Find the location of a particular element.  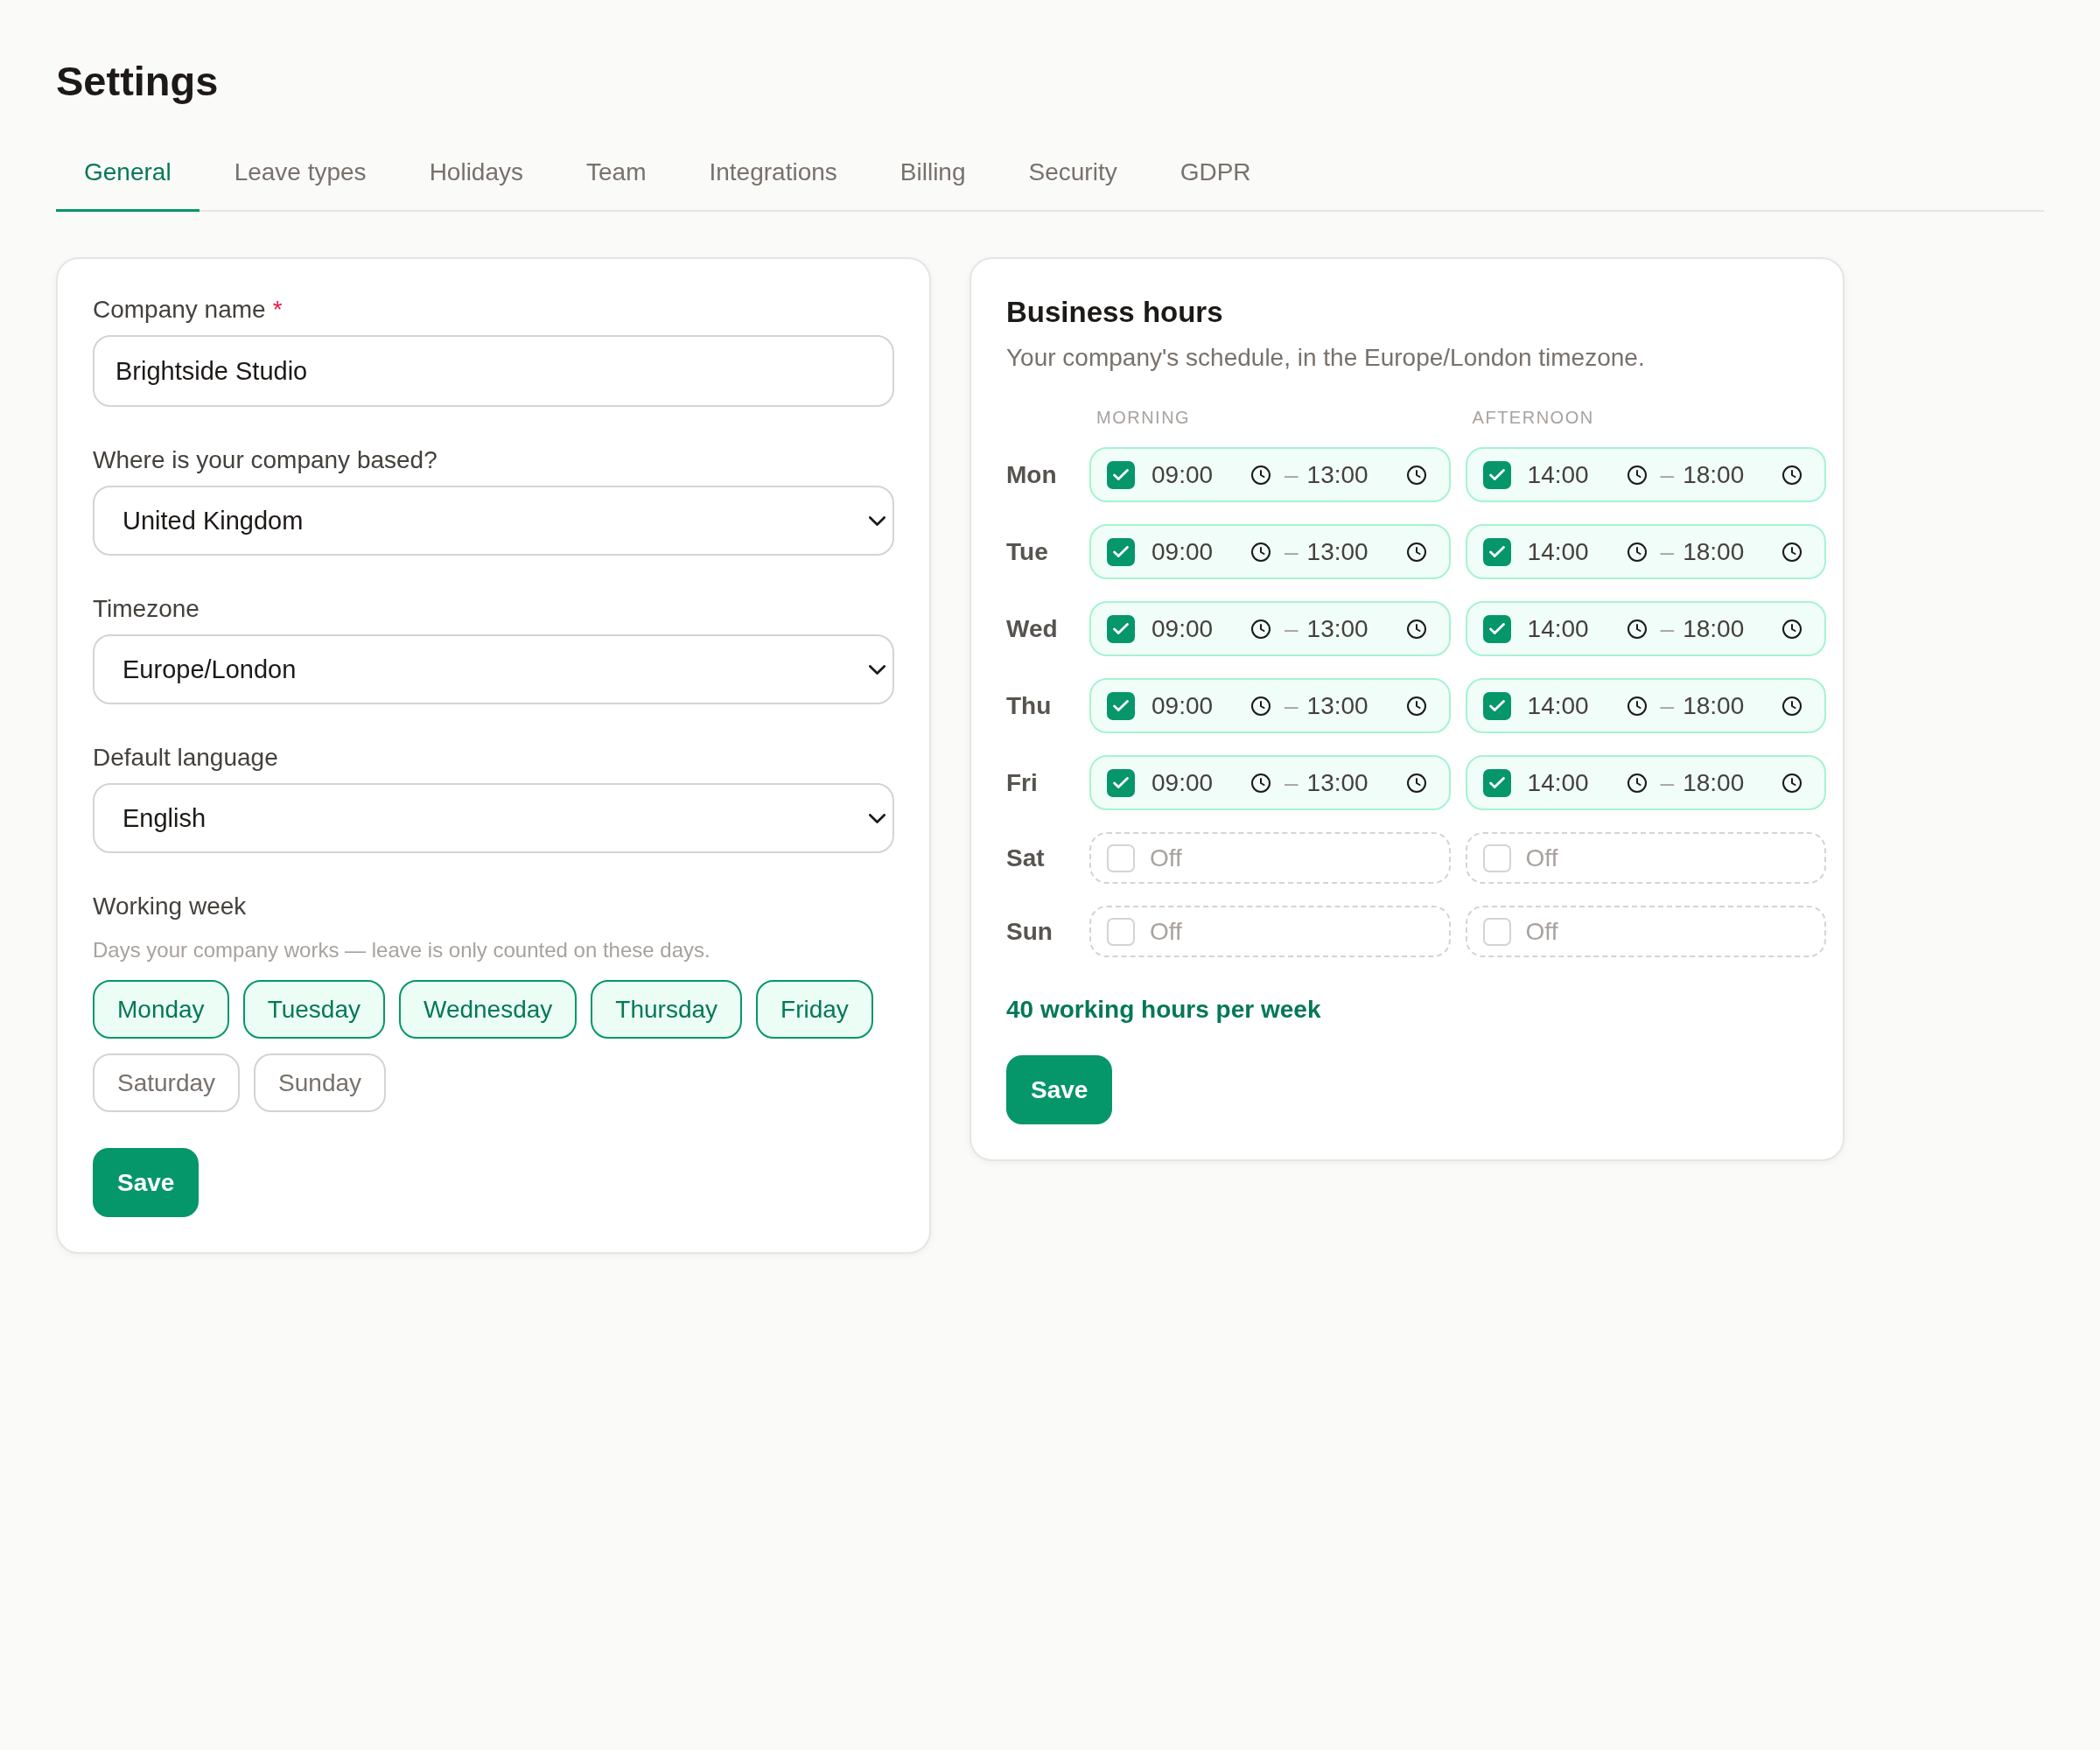

day-chip: Thursday is located at coordinates (667, 1009).